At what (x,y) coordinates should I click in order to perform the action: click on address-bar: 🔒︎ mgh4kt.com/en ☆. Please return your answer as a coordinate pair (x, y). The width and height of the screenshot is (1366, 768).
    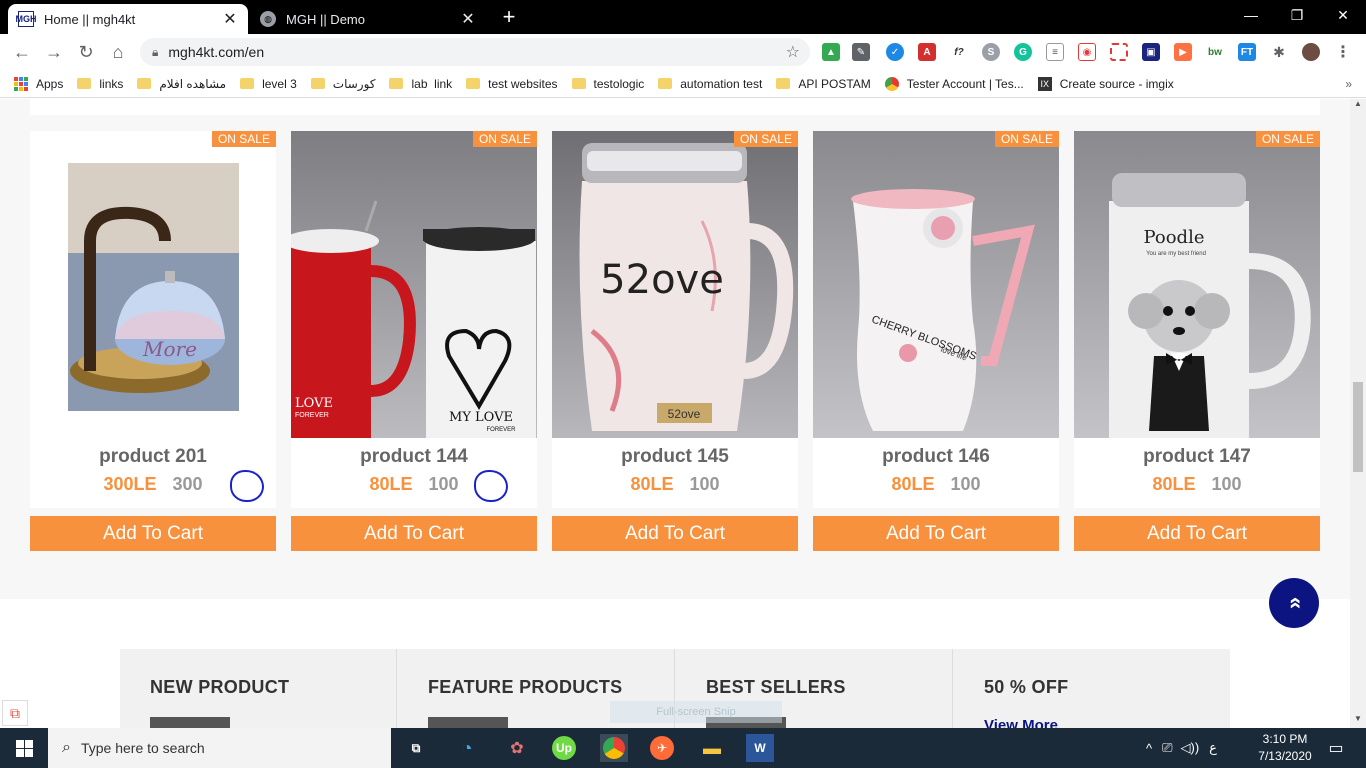
    Looking at the image, I should click on (475, 52).